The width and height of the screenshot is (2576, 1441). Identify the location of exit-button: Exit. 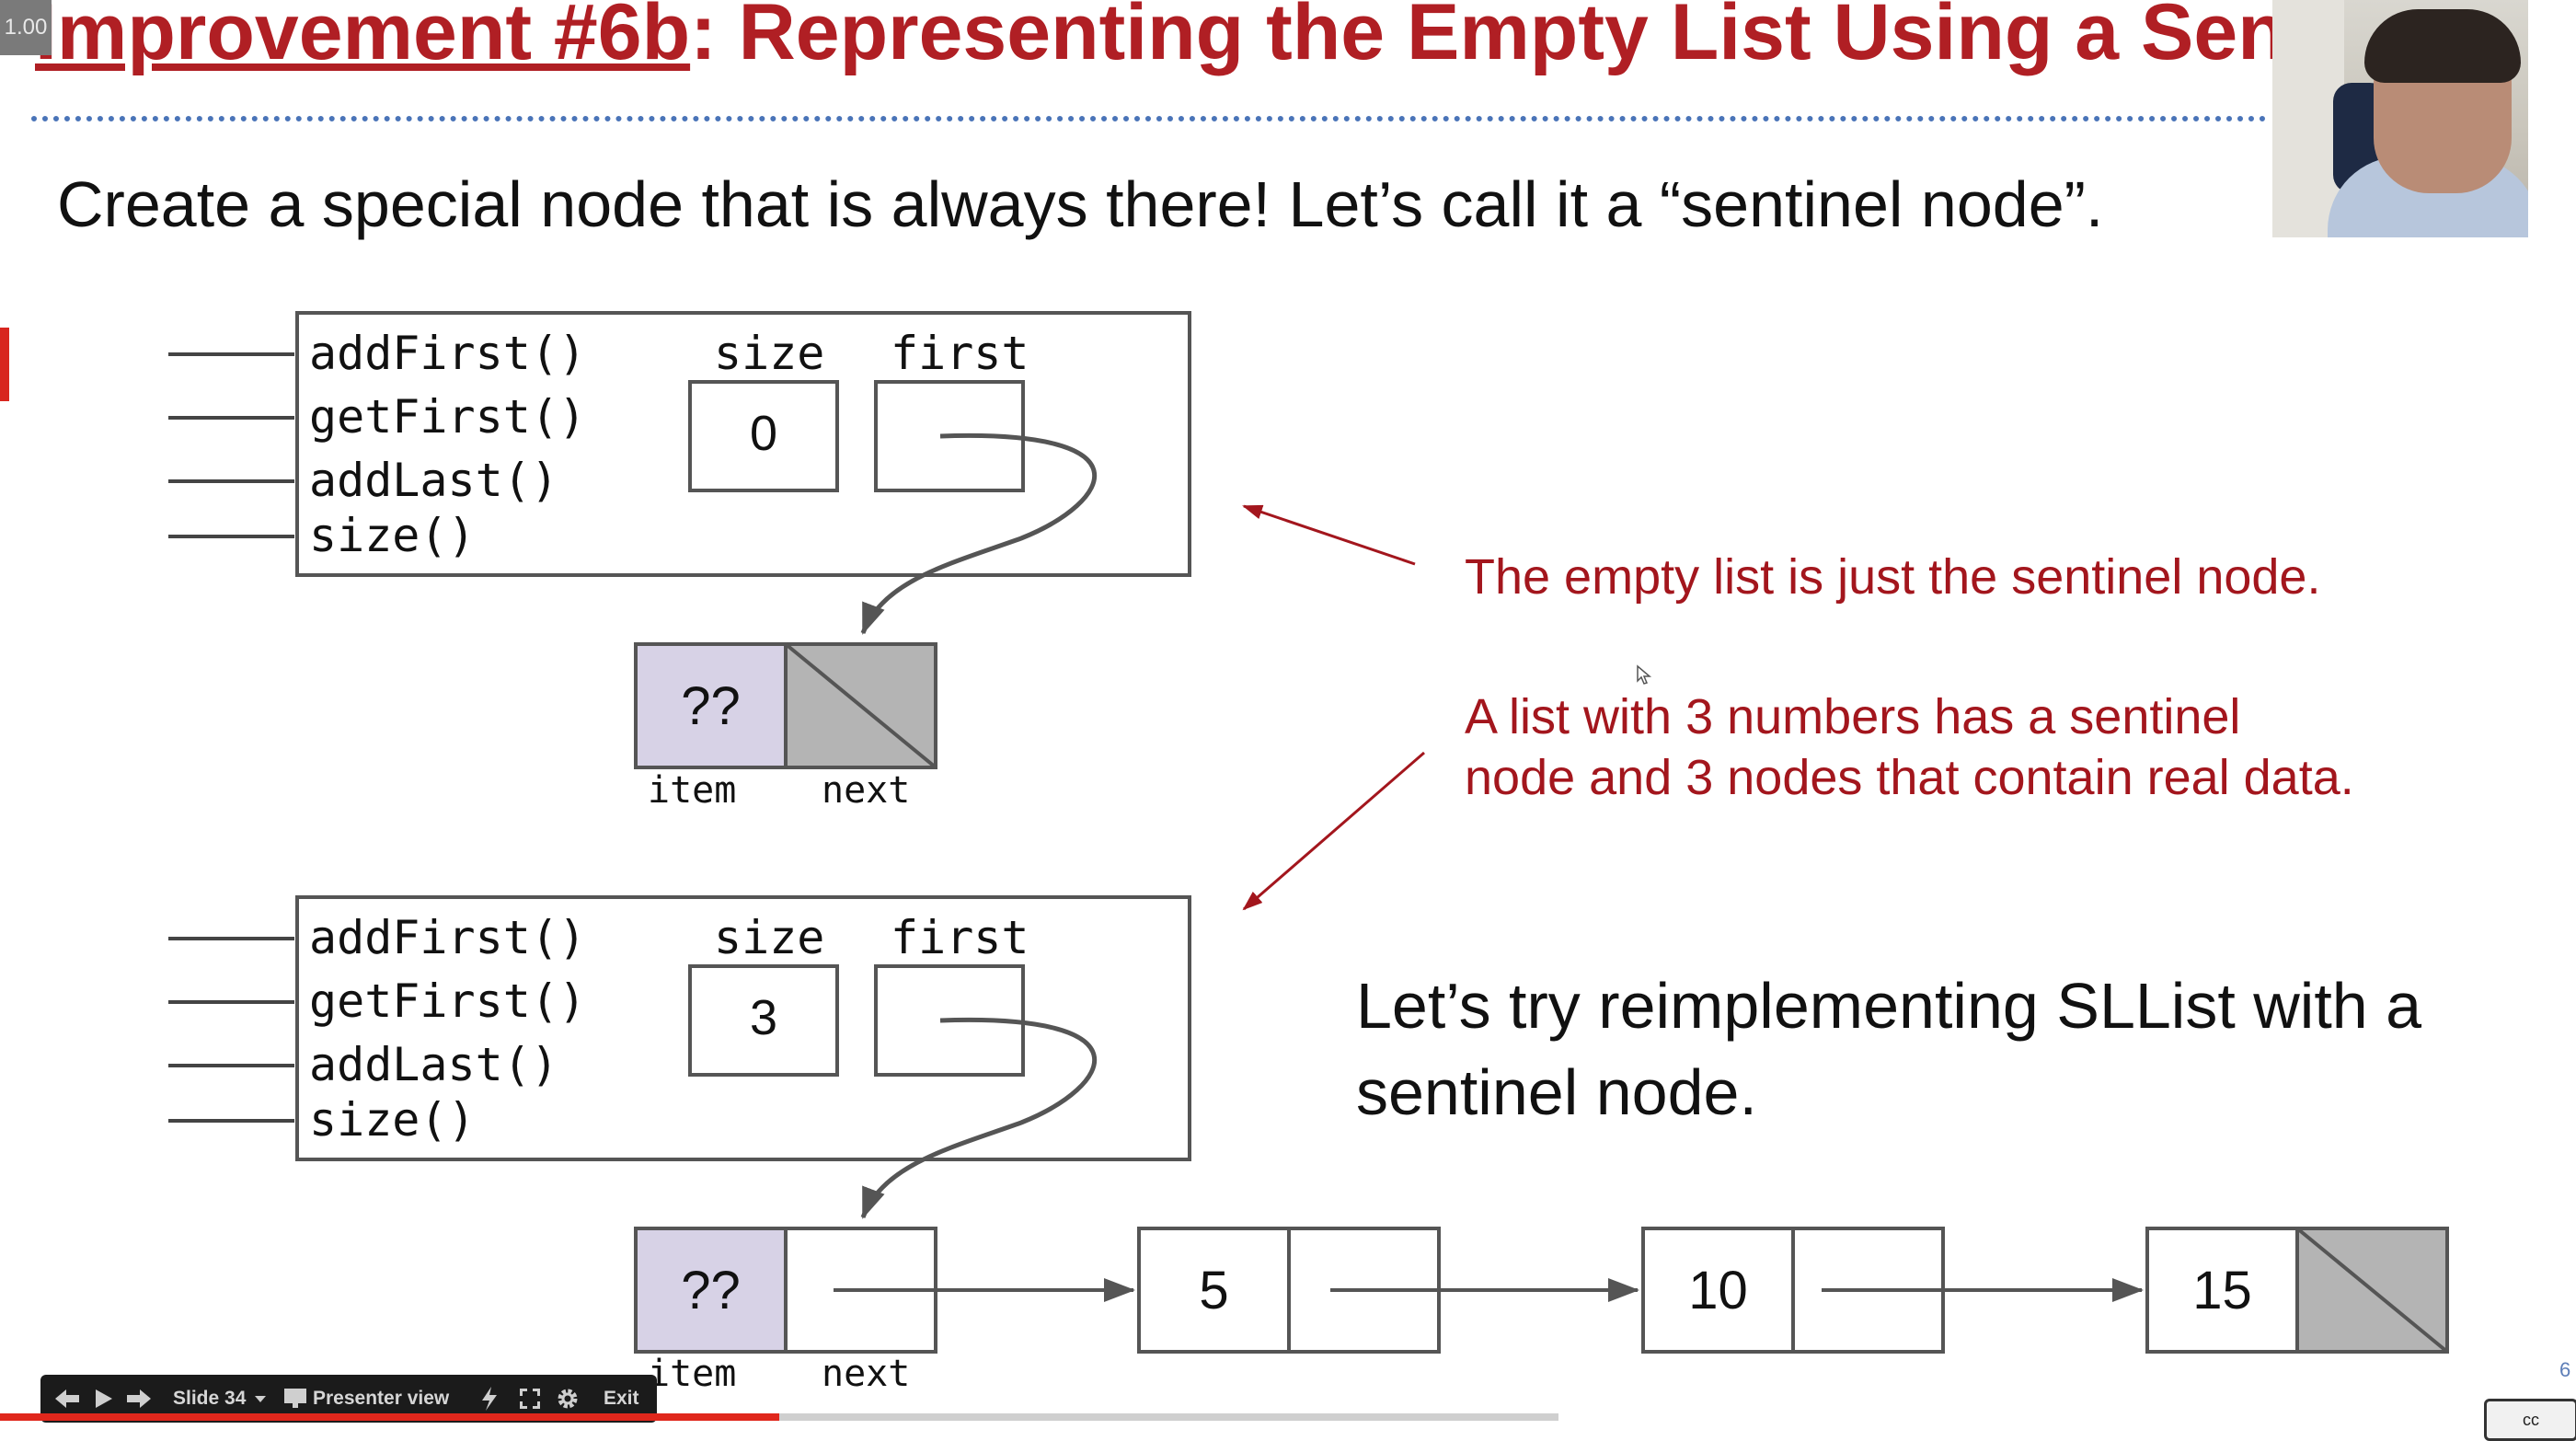
(621, 1399).